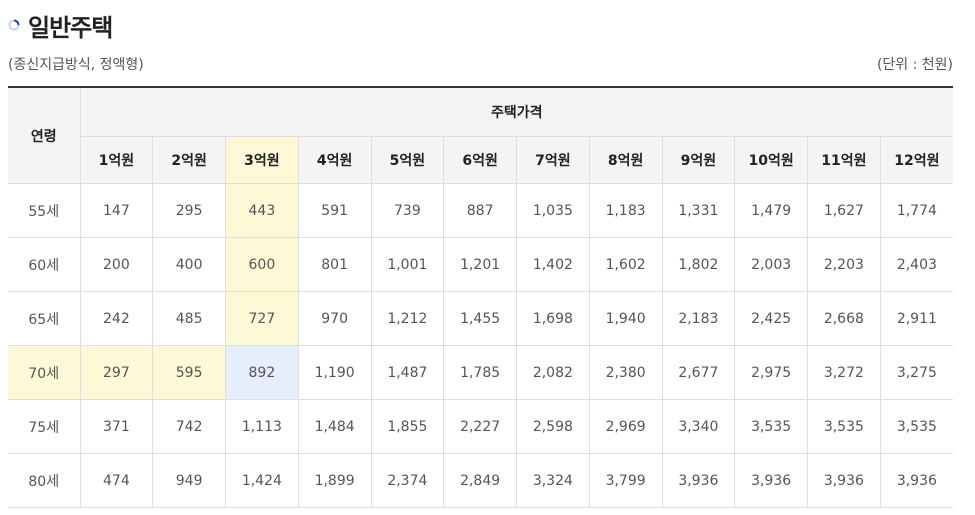  Describe the element at coordinates (626, 480) in the screenshot. I see `value-cell: 3,799` at that location.